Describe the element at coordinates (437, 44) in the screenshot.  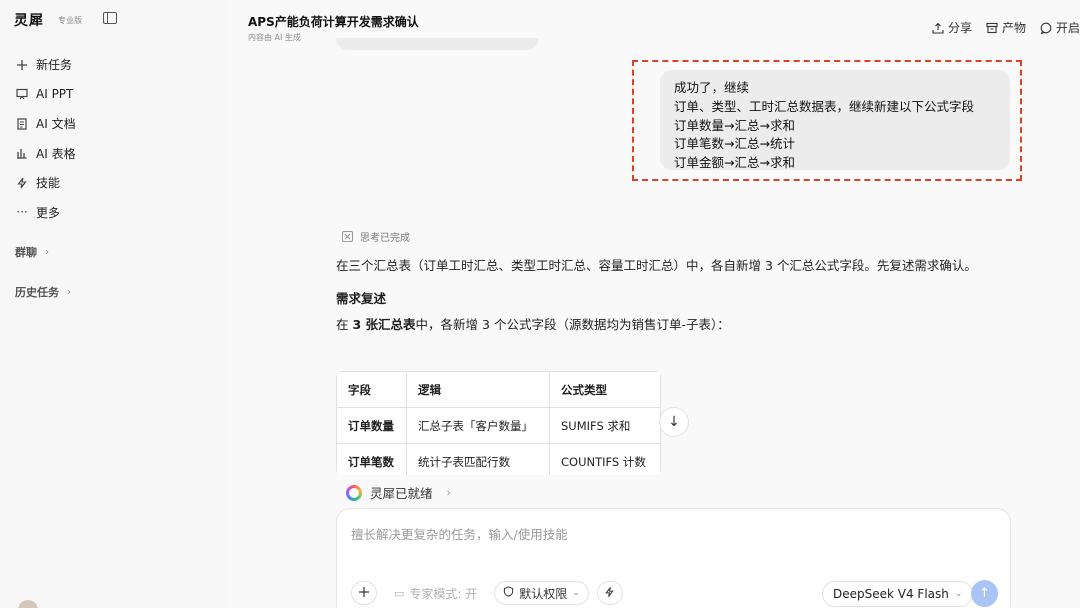
I see `previous-message-bubble` at that location.